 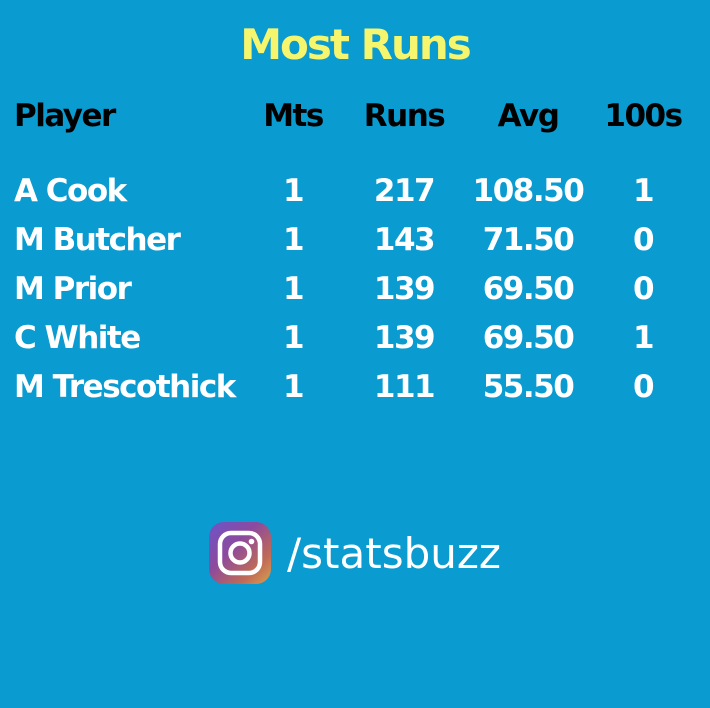 I want to click on column-header-avg: Avg, so click(x=528, y=116).